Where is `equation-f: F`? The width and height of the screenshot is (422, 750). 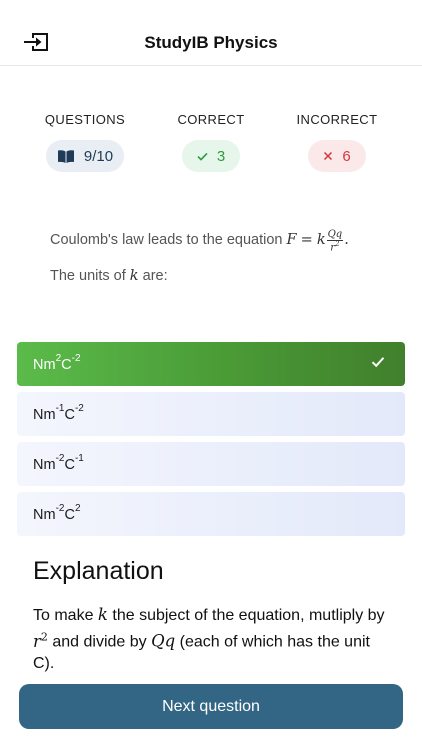
equation-f: F is located at coordinates (291, 240).